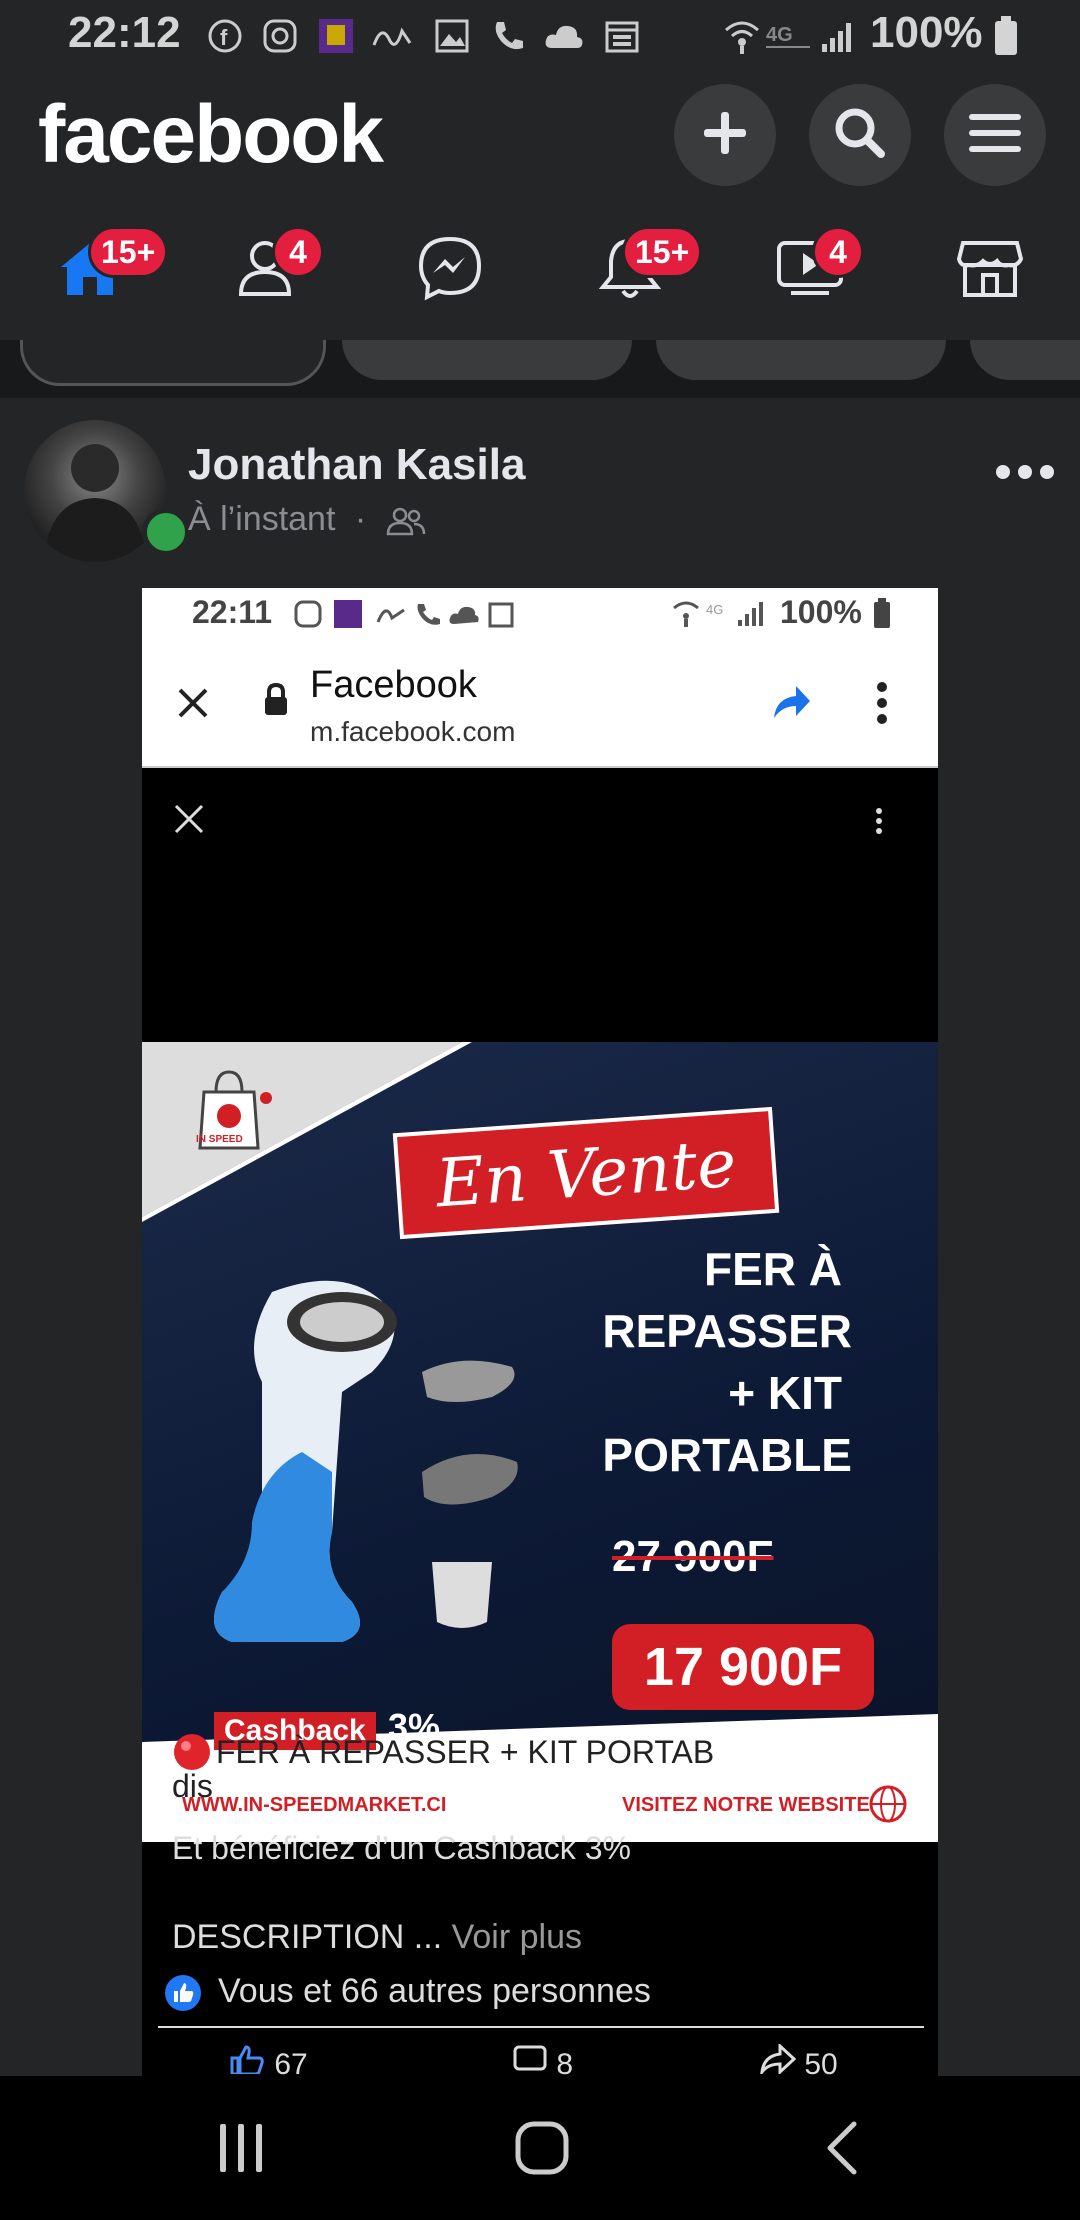 The height and width of the screenshot is (2220, 1080). Describe the element at coordinates (392, 36) in the screenshot. I see `signature-icon` at that location.